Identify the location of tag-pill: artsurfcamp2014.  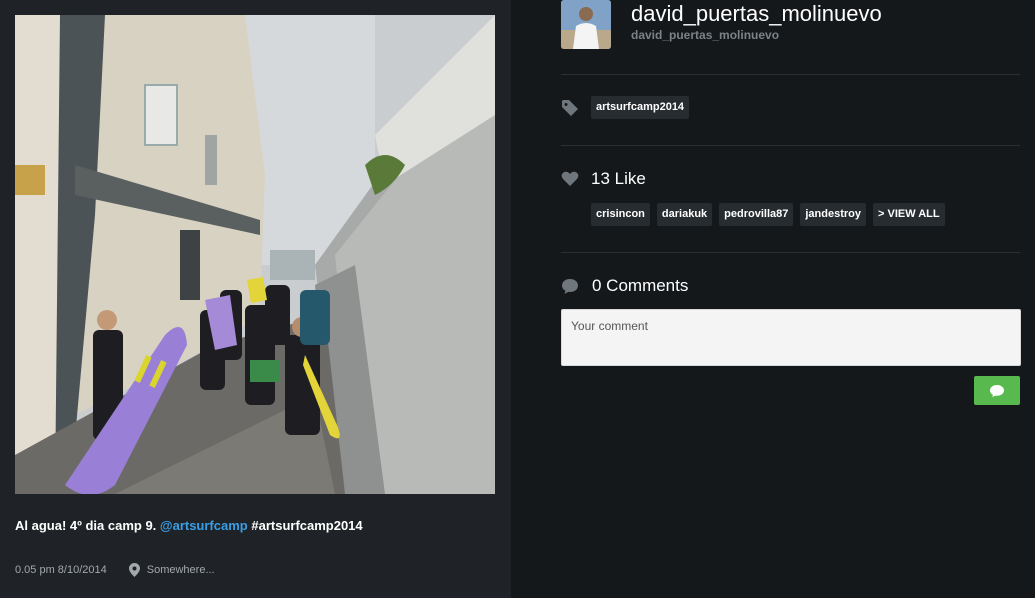
(640, 107).